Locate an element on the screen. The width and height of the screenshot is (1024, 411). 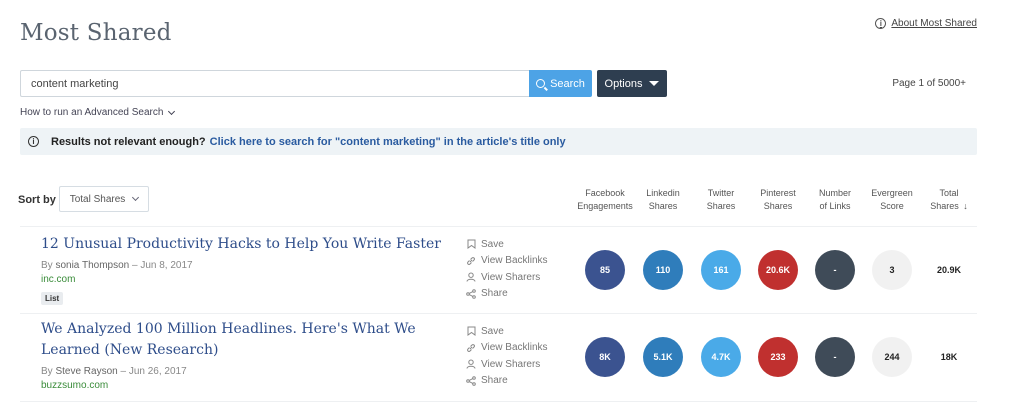
sort-select: Total Shares is located at coordinates (104, 199).